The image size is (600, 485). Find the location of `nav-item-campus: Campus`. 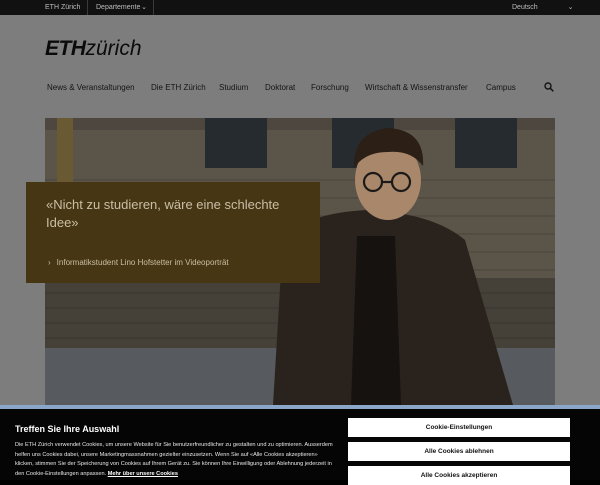

nav-item-campus: Campus is located at coordinates (501, 87).